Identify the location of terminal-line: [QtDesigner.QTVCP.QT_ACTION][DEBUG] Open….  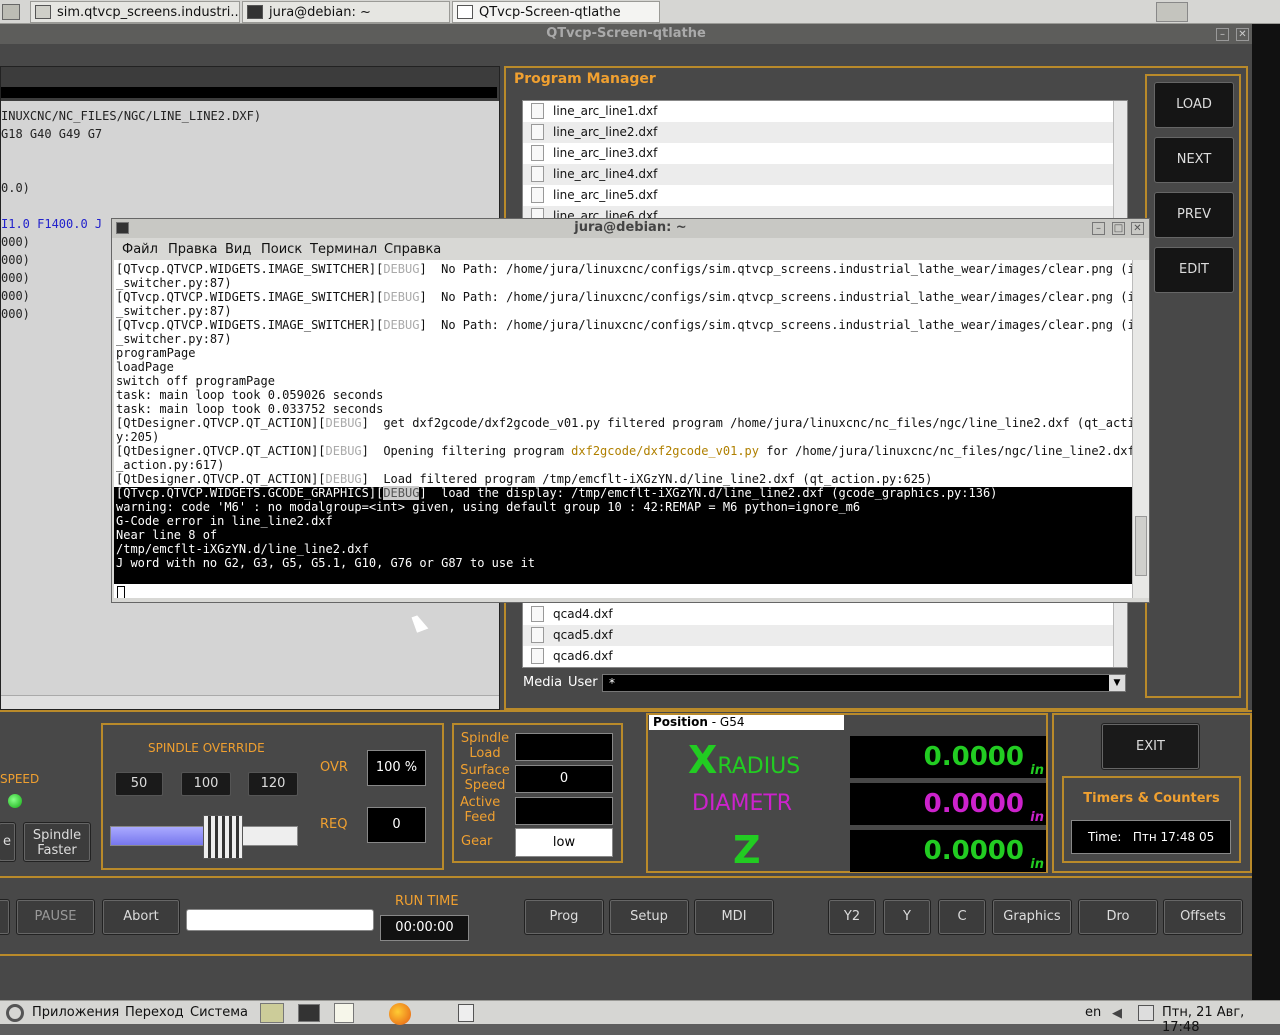
(624, 451).